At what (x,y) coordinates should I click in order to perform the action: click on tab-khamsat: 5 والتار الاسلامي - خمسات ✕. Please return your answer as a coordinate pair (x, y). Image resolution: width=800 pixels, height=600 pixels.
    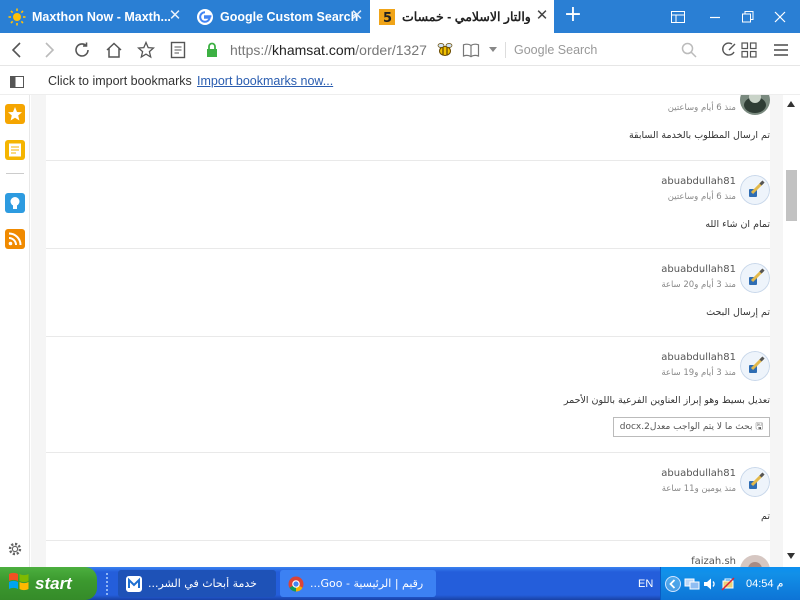
    Looking at the image, I should click on (462, 16).